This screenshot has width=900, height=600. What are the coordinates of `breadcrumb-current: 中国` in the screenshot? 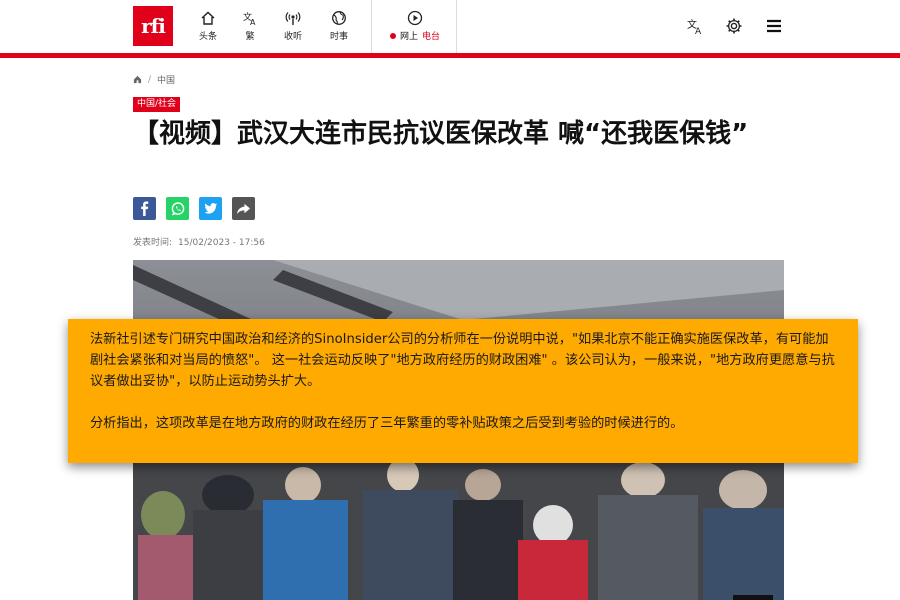 It's located at (166, 79).